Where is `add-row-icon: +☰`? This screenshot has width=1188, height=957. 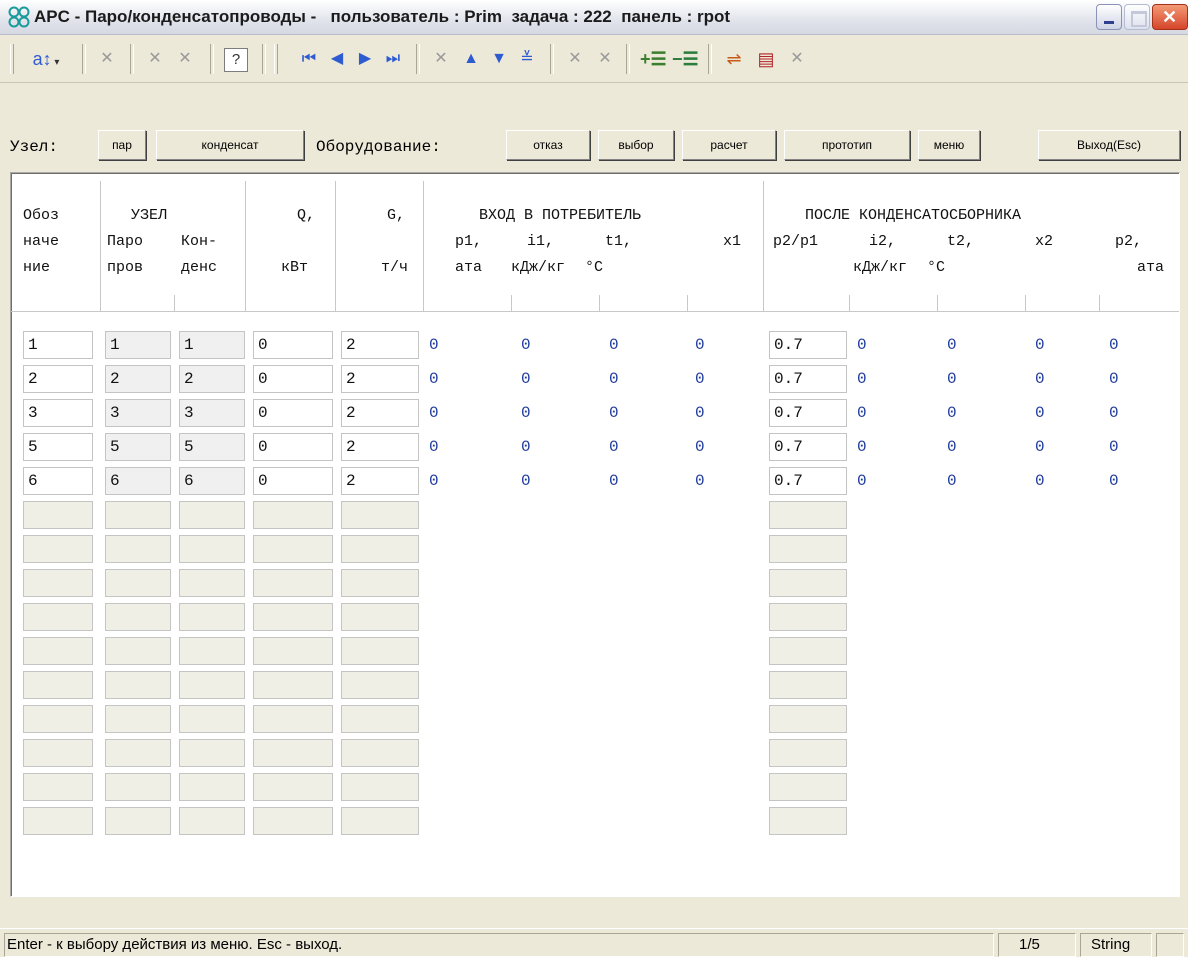 add-row-icon: +☰ is located at coordinates (653, 59).